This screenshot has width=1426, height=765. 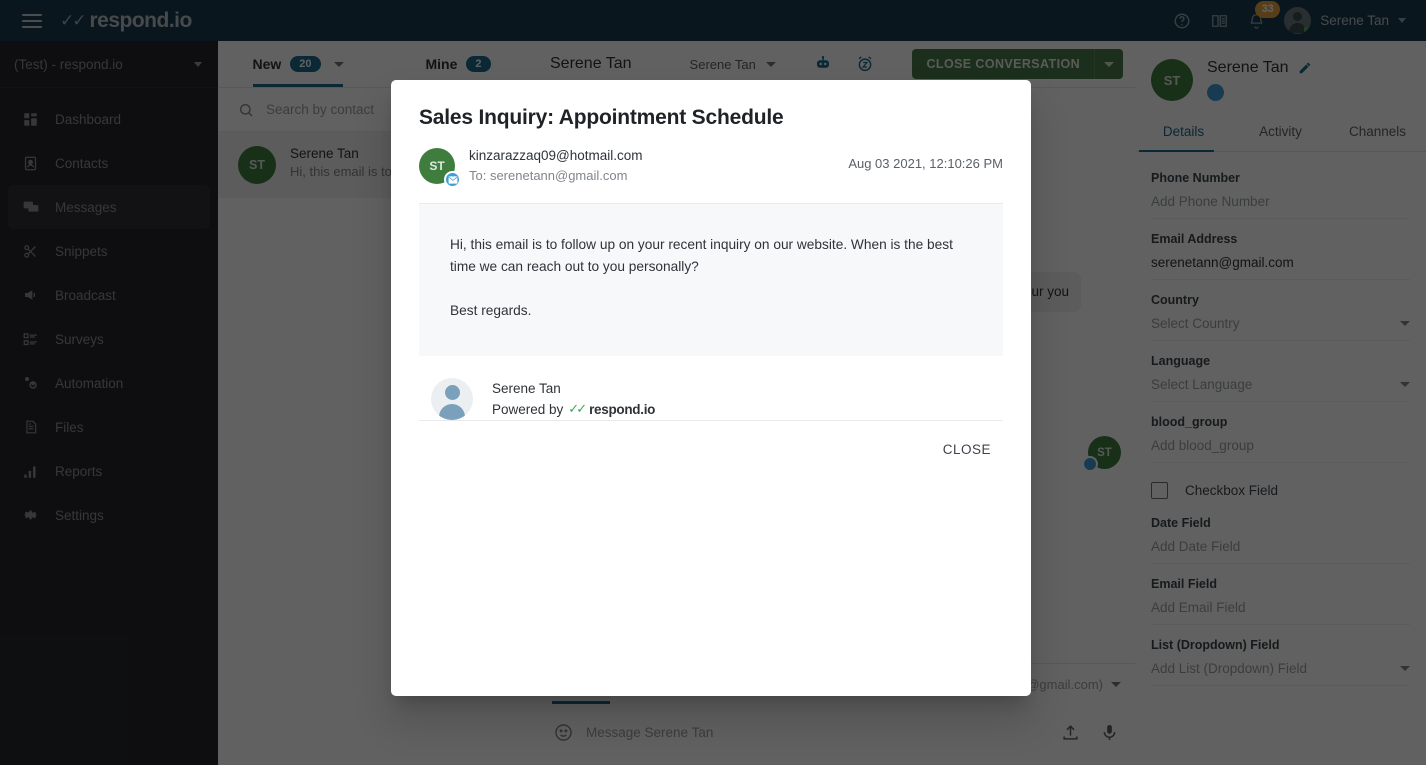 What do you see at coordinates (556, 155) in the screenshot?
I see `sender-email: kinzarazzaq09@hotmail.com` at bounding box center [556, 155].